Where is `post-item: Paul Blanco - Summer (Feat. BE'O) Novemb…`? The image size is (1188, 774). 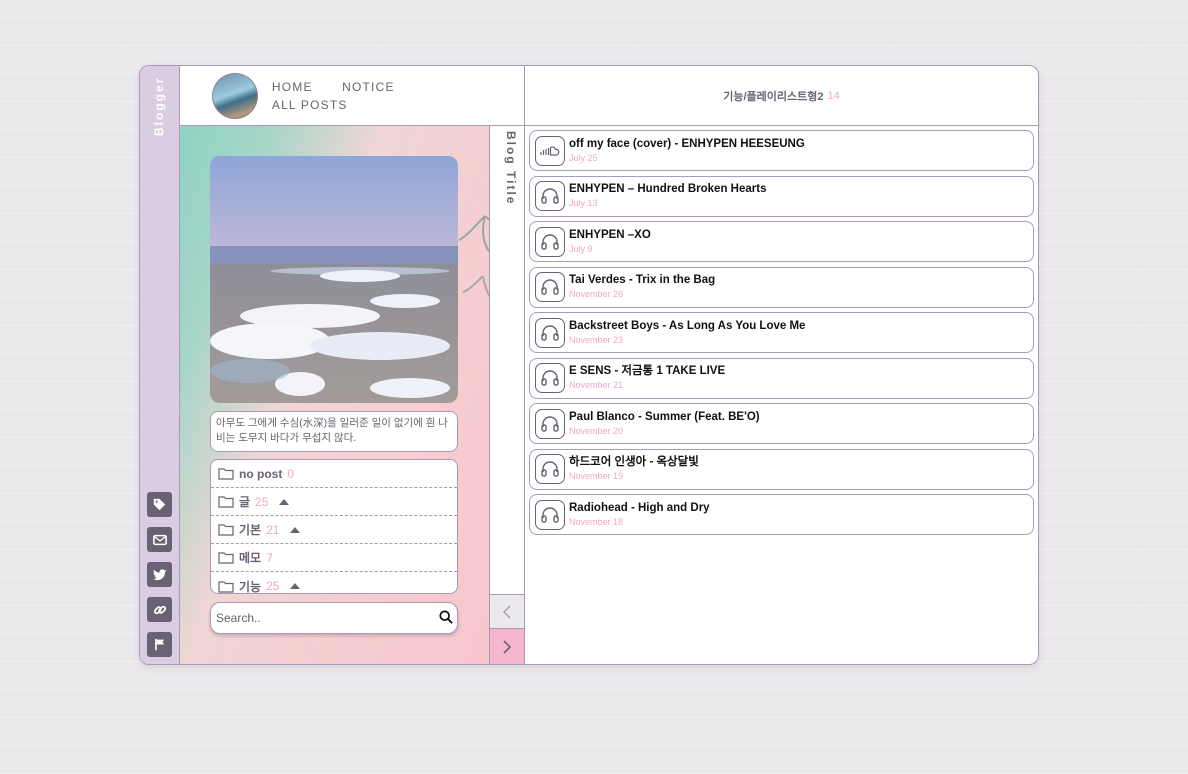 post-item: Paul Blanco - Summer (Feat. BE'O) Novemb… is located at coordinates (781, 423).